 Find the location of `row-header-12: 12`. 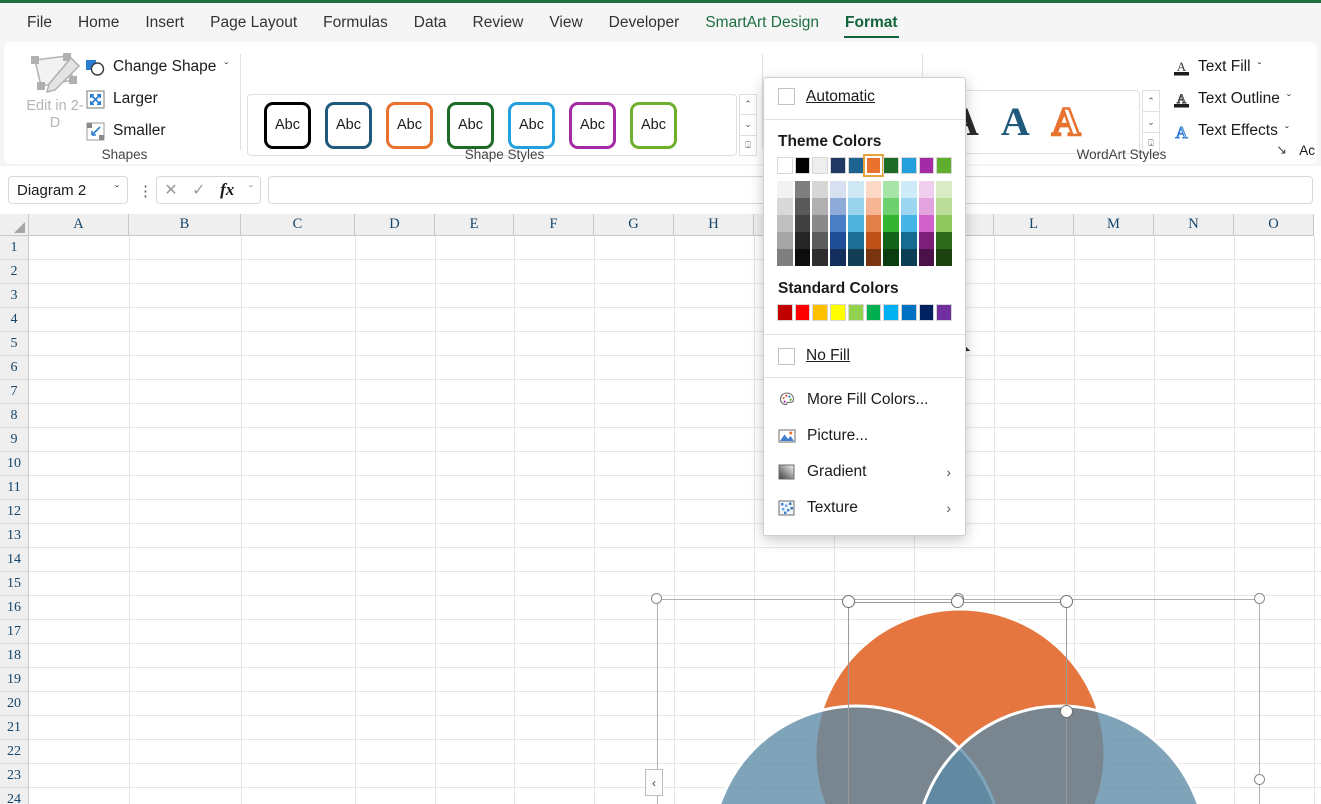

row-header-12: 12 is located at coordinates (14, 512).